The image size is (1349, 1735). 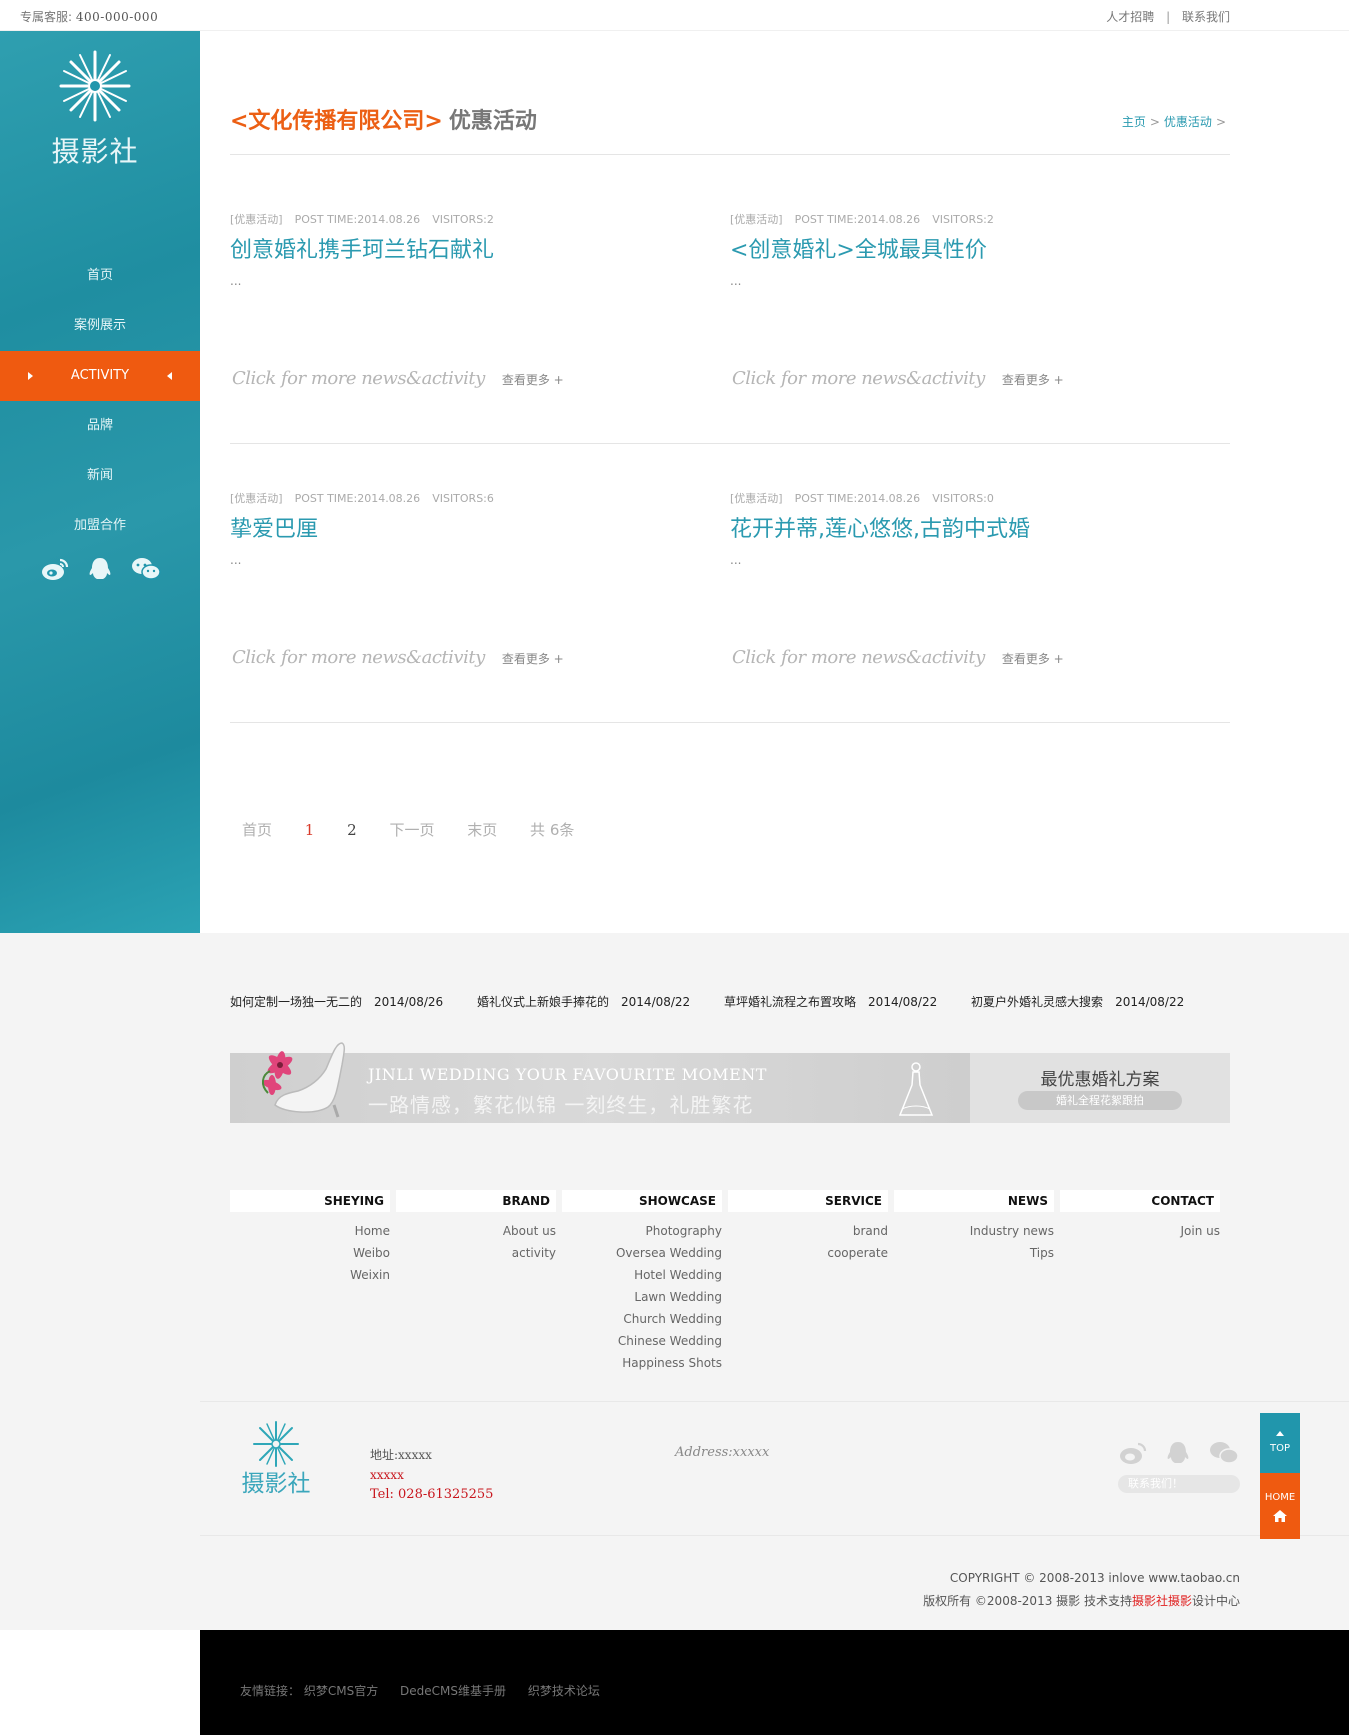 What do you see at coordinates (100, 376) in the screenshot?
I see `sidebar-item-activity: ACTIVITY` at bounding box center [100, 376].